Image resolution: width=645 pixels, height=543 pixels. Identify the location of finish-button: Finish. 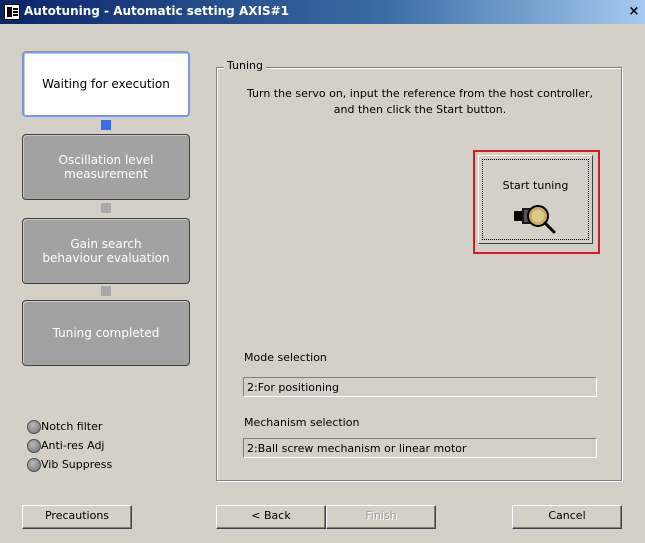
(381, 517).